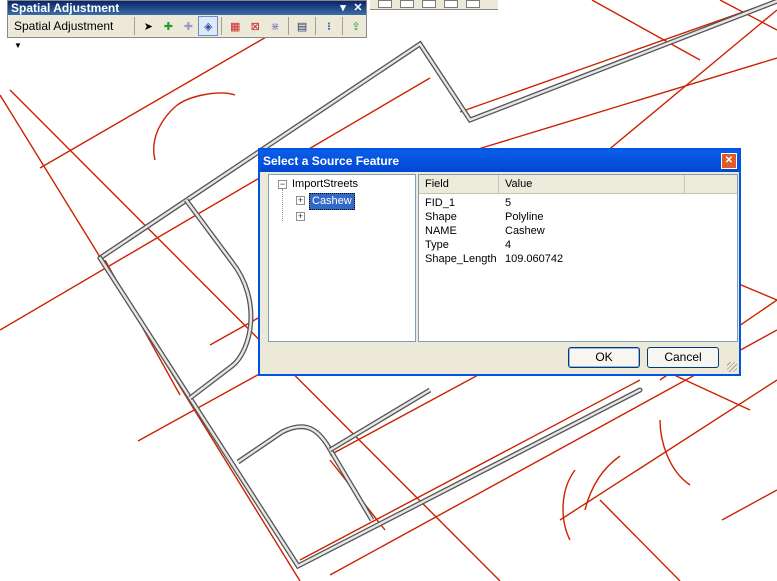  I want to click on chevron-down-icon: ▼, so click(18, 45).